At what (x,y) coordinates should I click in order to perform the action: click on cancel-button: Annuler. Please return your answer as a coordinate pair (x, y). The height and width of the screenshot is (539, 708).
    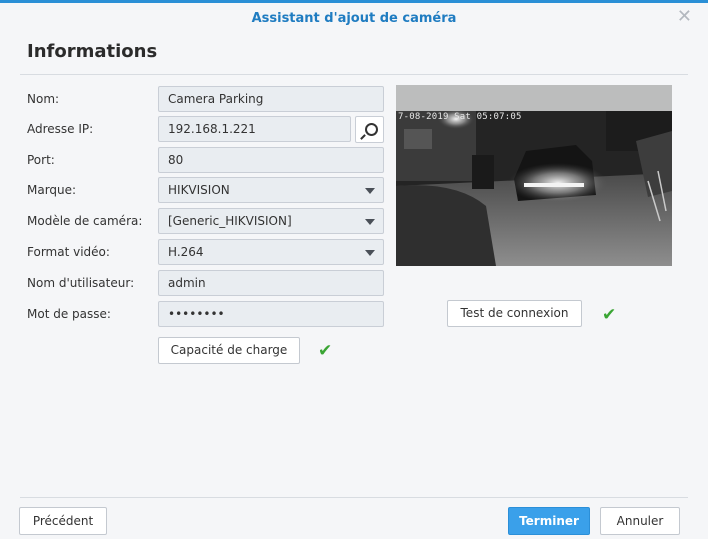
    Looking at the image, I should click on (640, 521).